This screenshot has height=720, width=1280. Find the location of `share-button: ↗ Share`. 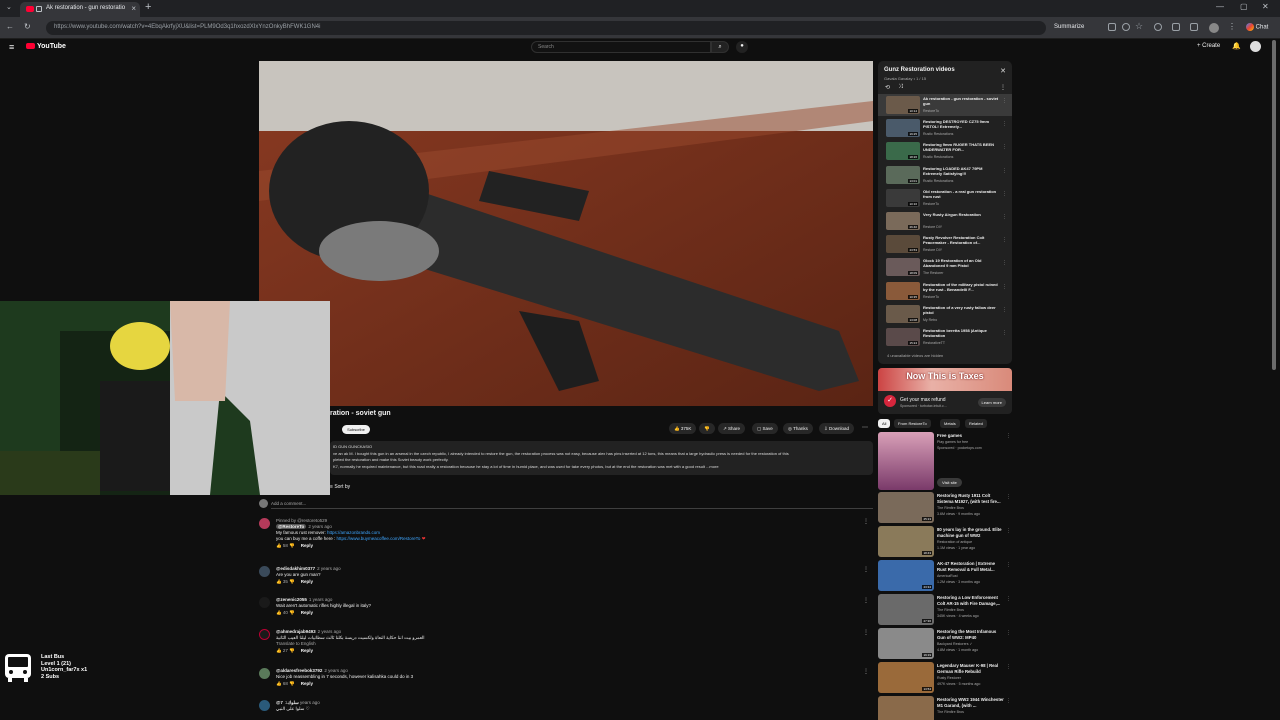

share-button: ↗ Share is located at coordinates (732, 428).